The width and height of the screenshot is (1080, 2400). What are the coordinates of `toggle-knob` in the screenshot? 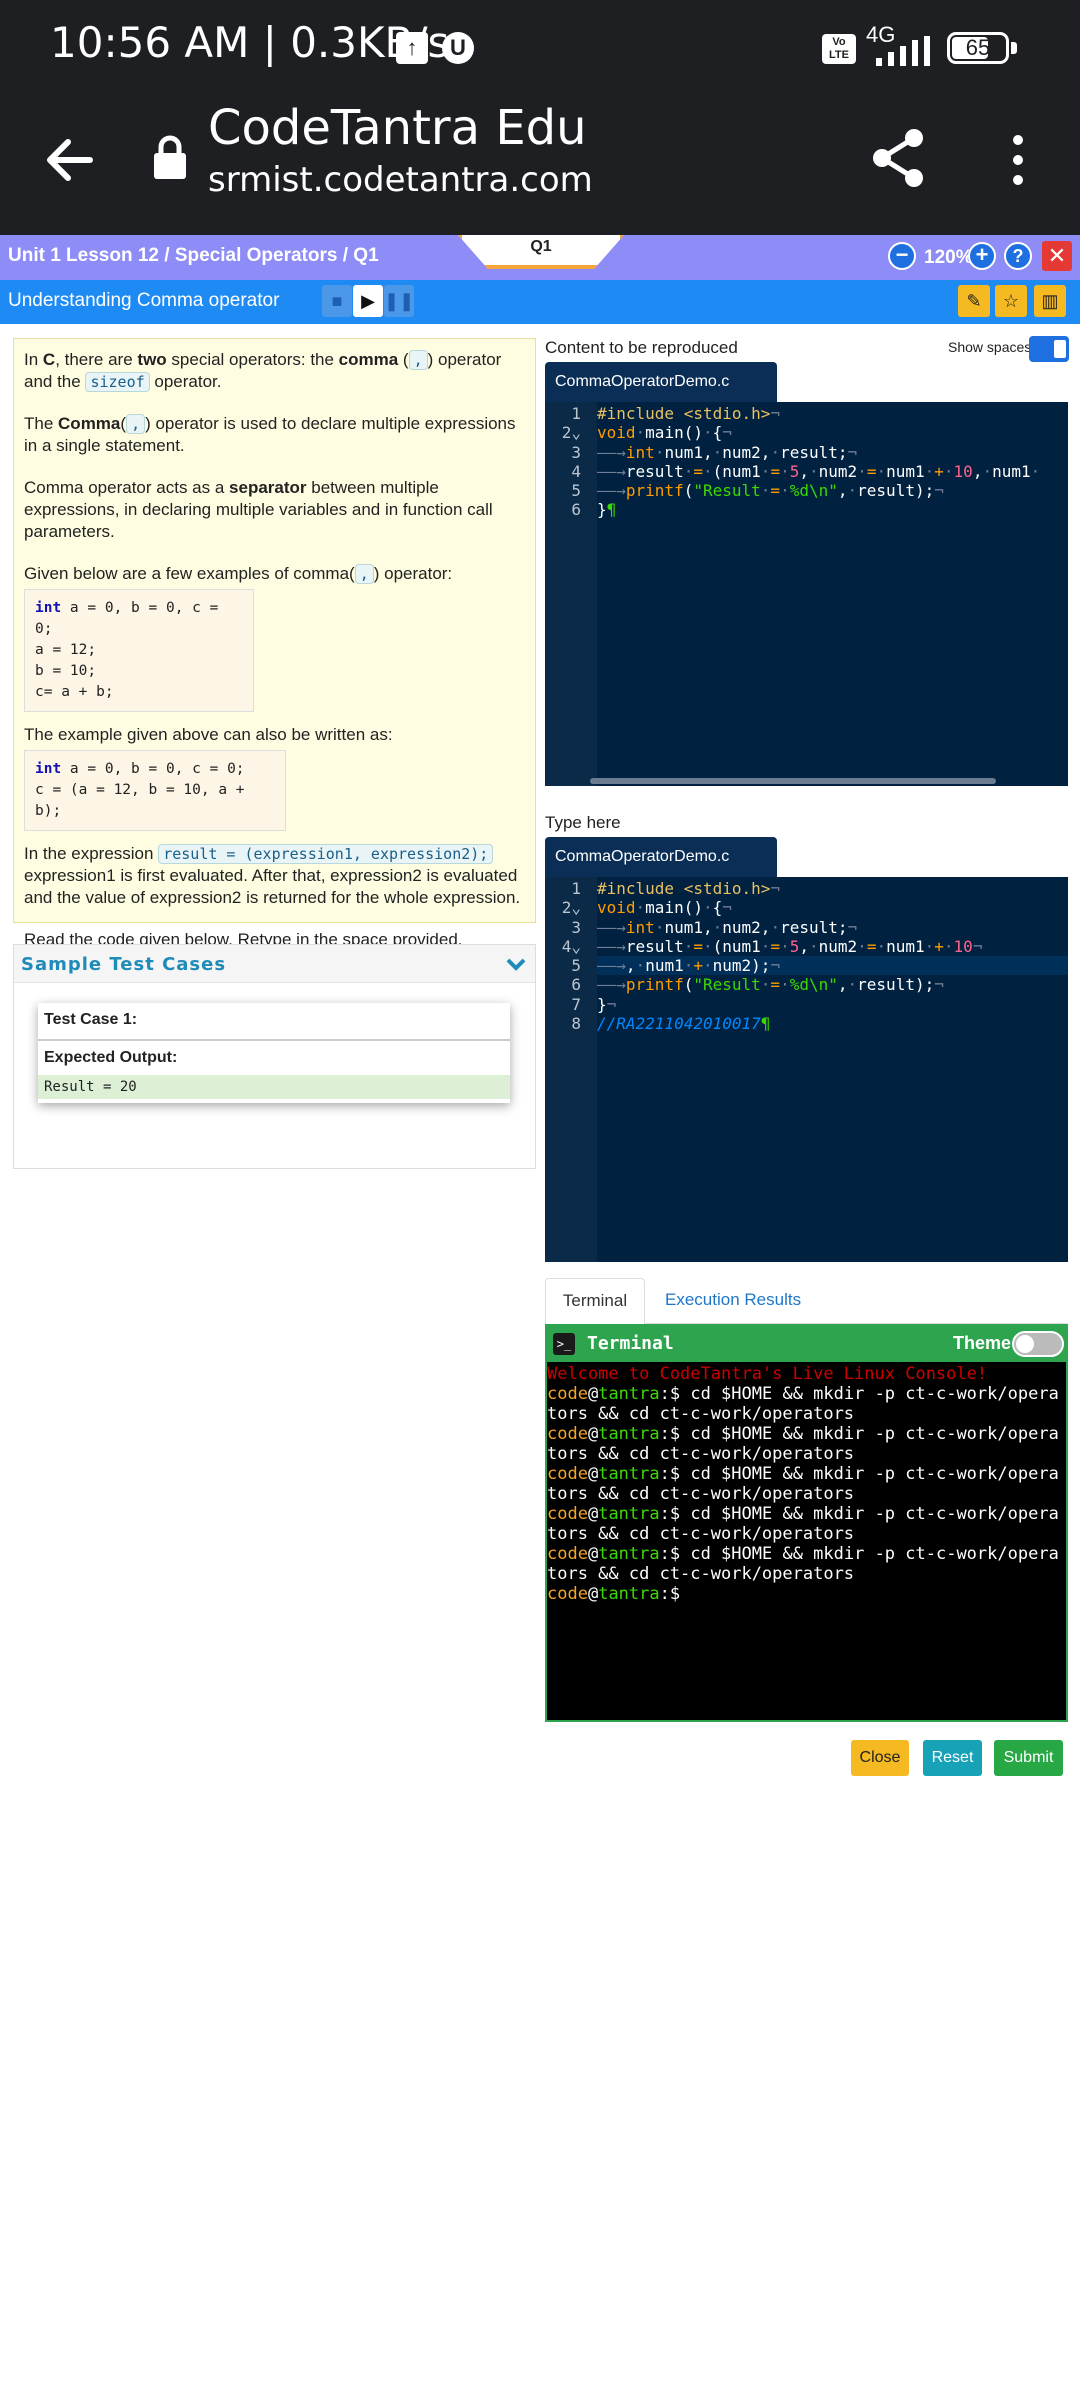 It's located at (1060, 349).